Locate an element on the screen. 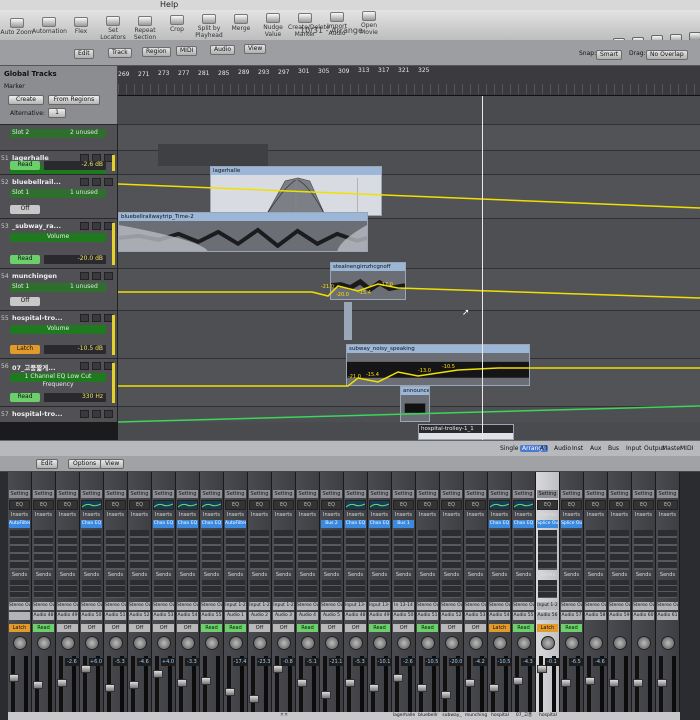 Image resolution: width=700 pixels, height=720 pixels. channel-name: ㅊㅊ is located at coordinates (284, 716).